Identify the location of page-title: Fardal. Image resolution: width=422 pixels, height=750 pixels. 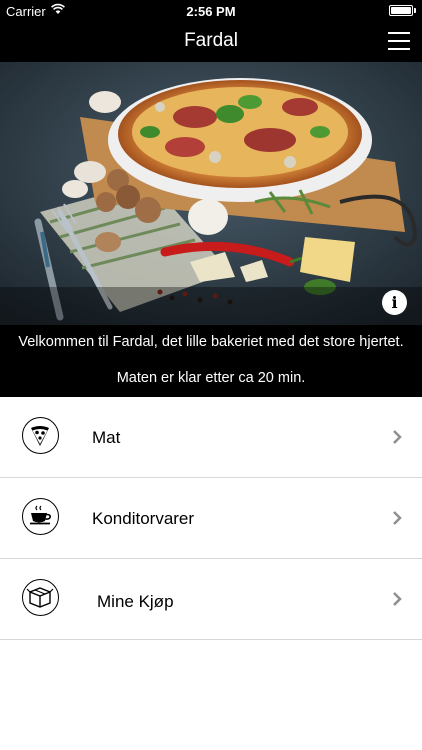
(211, 40).